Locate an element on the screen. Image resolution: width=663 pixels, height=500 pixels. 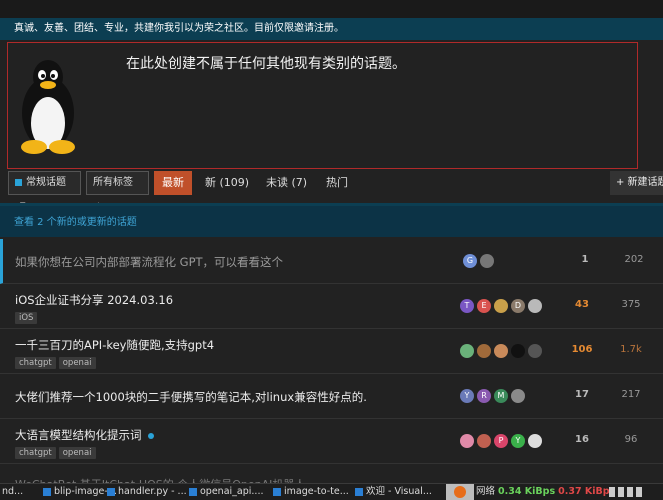
volume-icon is located at coordinates (639, 492).